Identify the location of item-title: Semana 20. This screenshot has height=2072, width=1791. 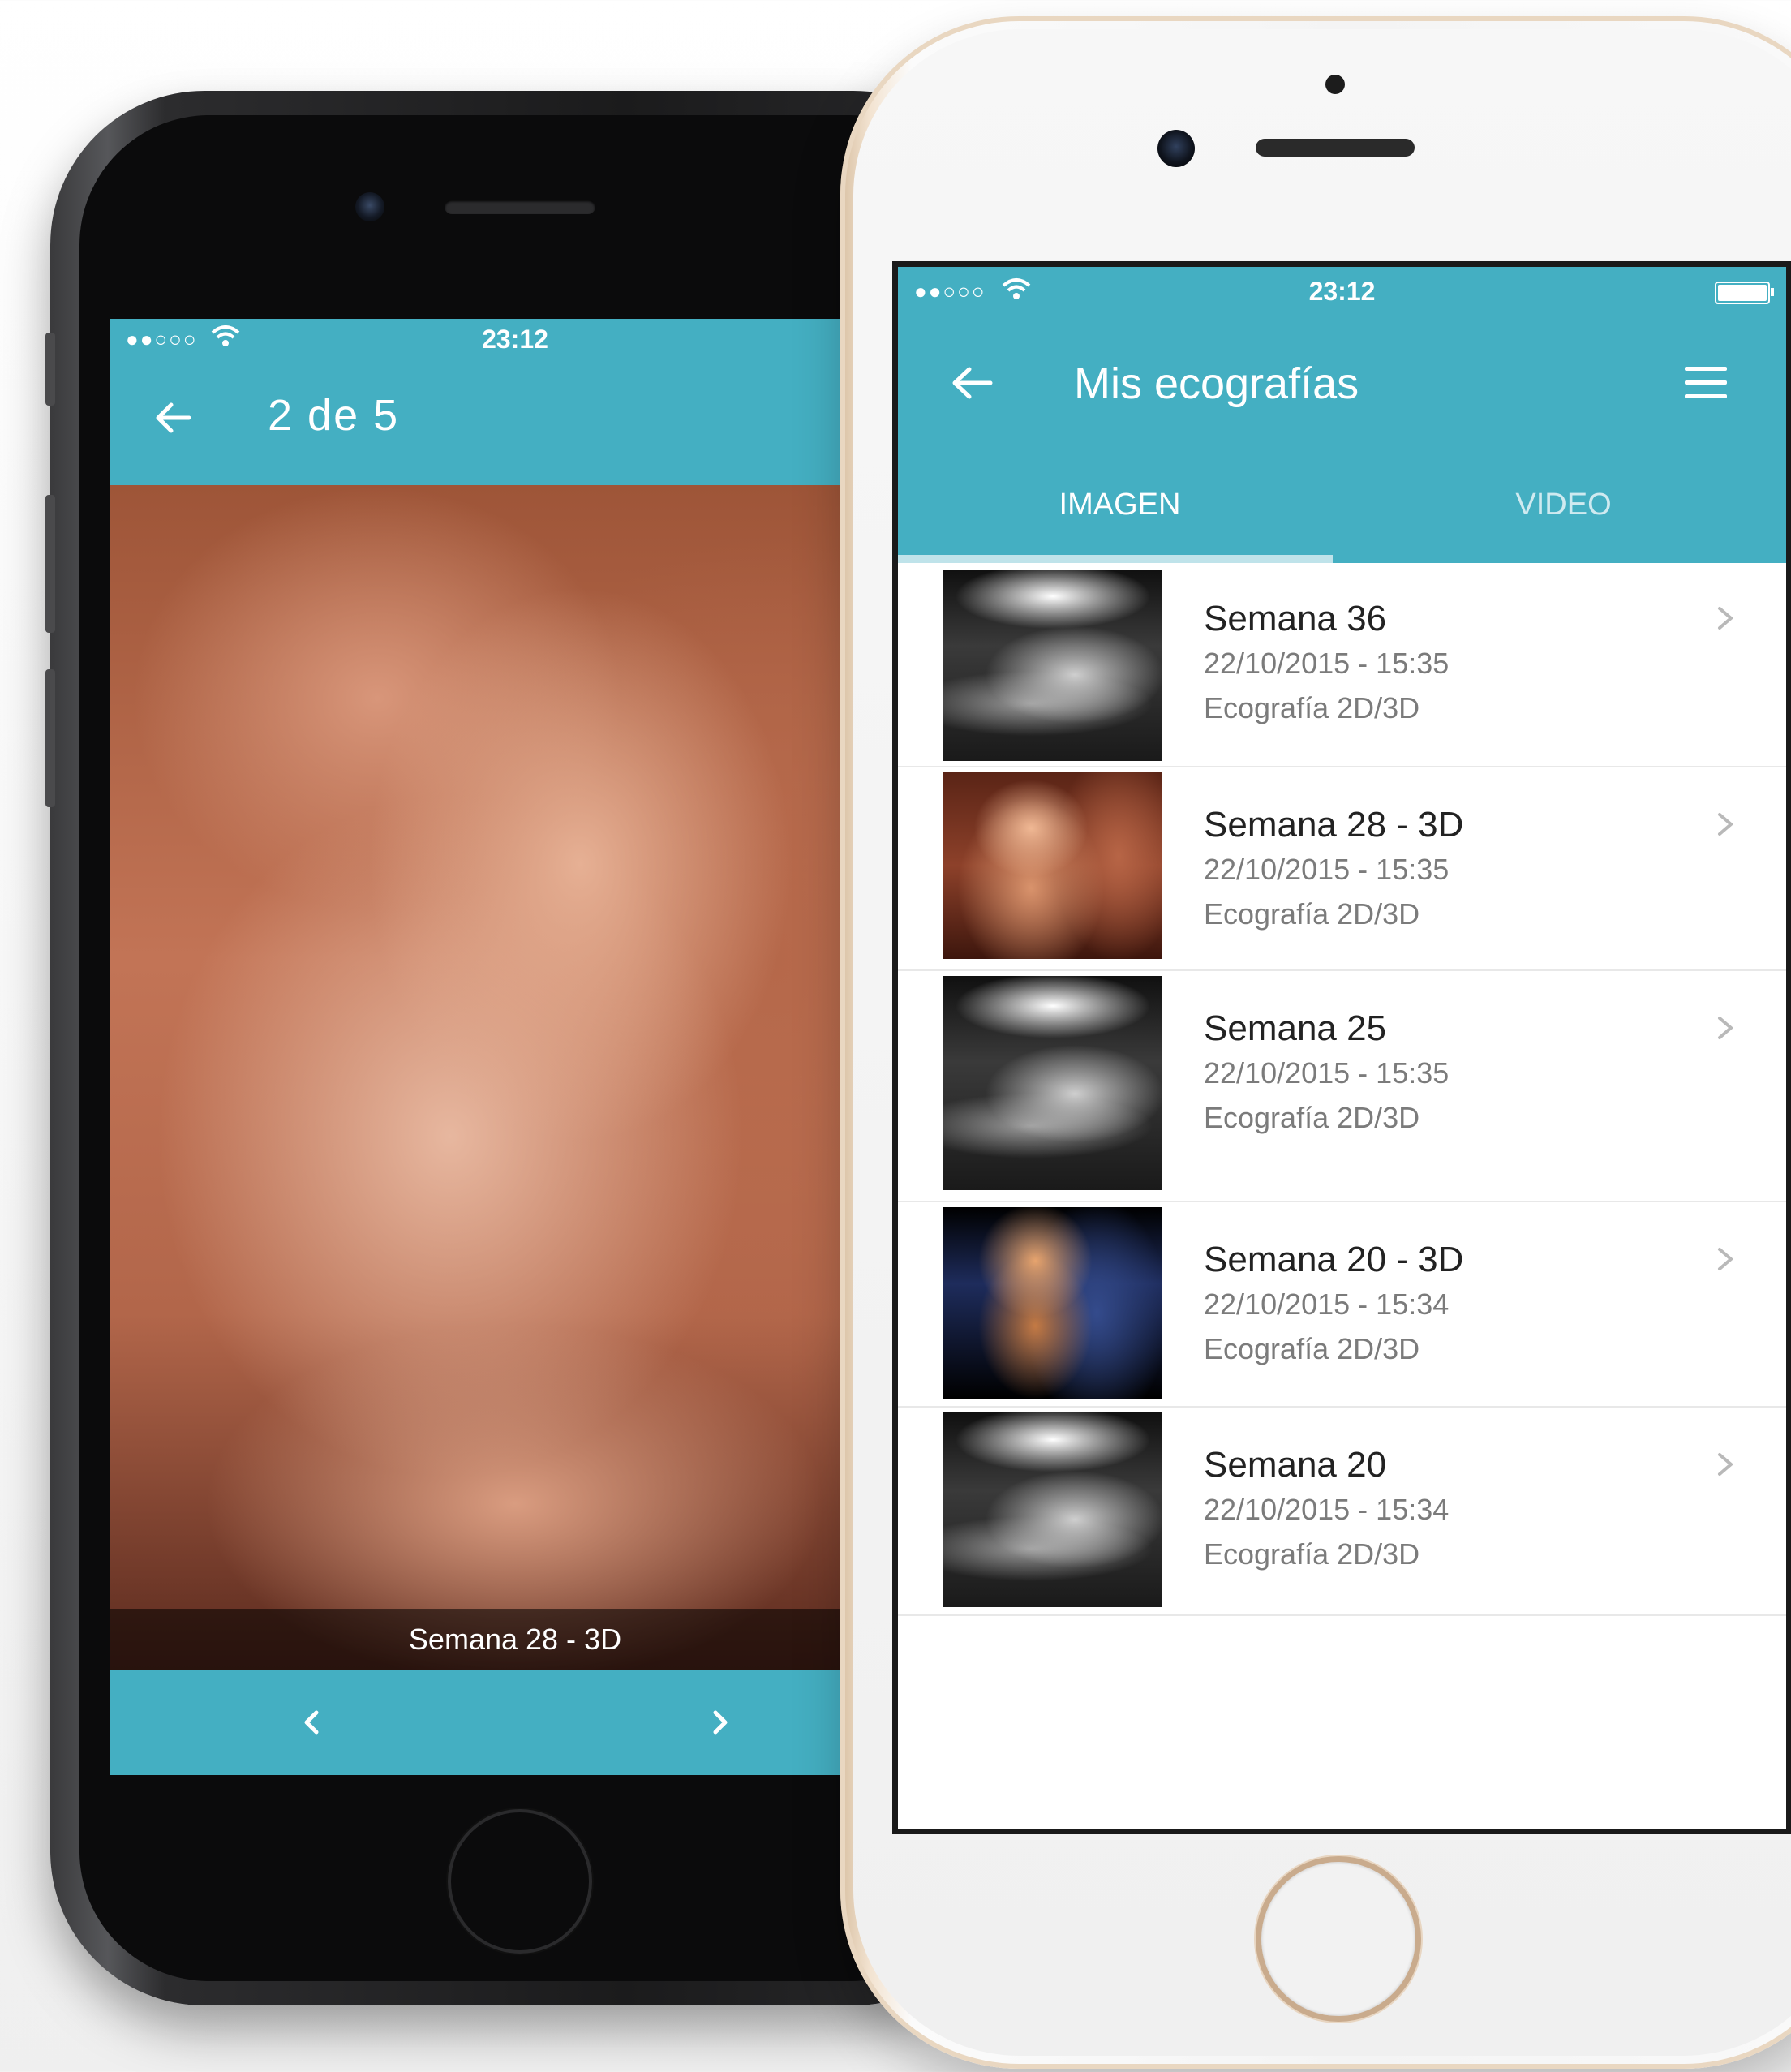
(1295, 1465).